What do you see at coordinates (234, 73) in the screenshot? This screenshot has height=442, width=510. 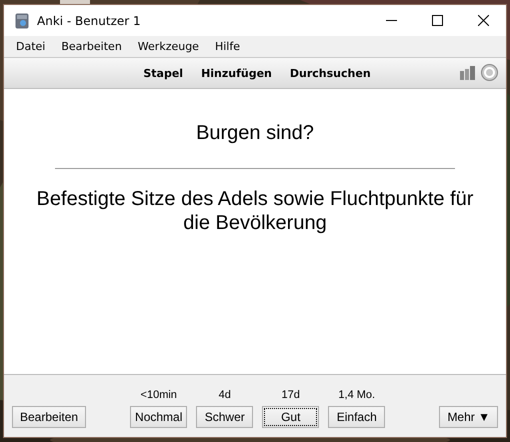 I see `toolbar-link: Hinzufügen` at bounding box center [234, 73].